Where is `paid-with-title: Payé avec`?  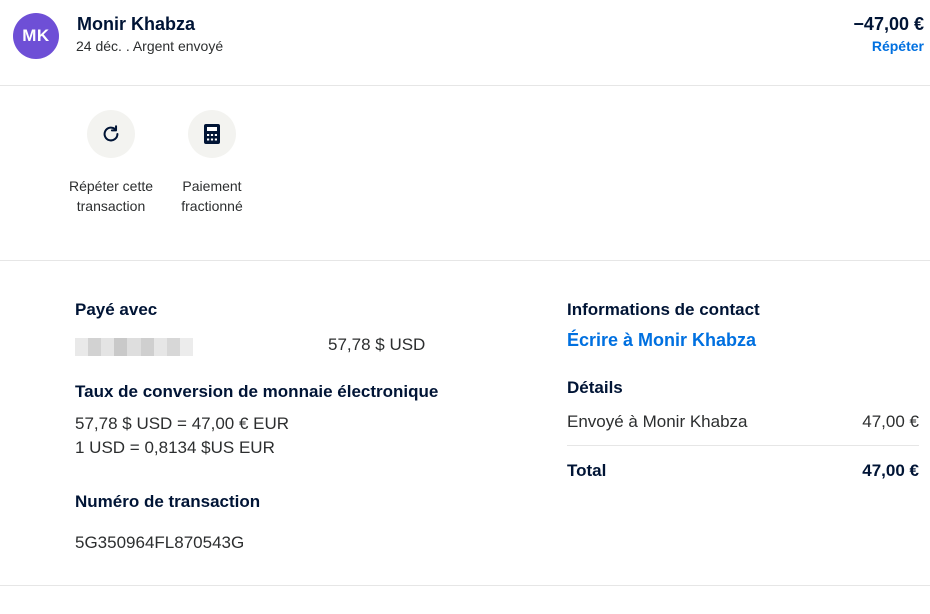
paid-with-title: Payé avec is located at coordinates (116, 309).